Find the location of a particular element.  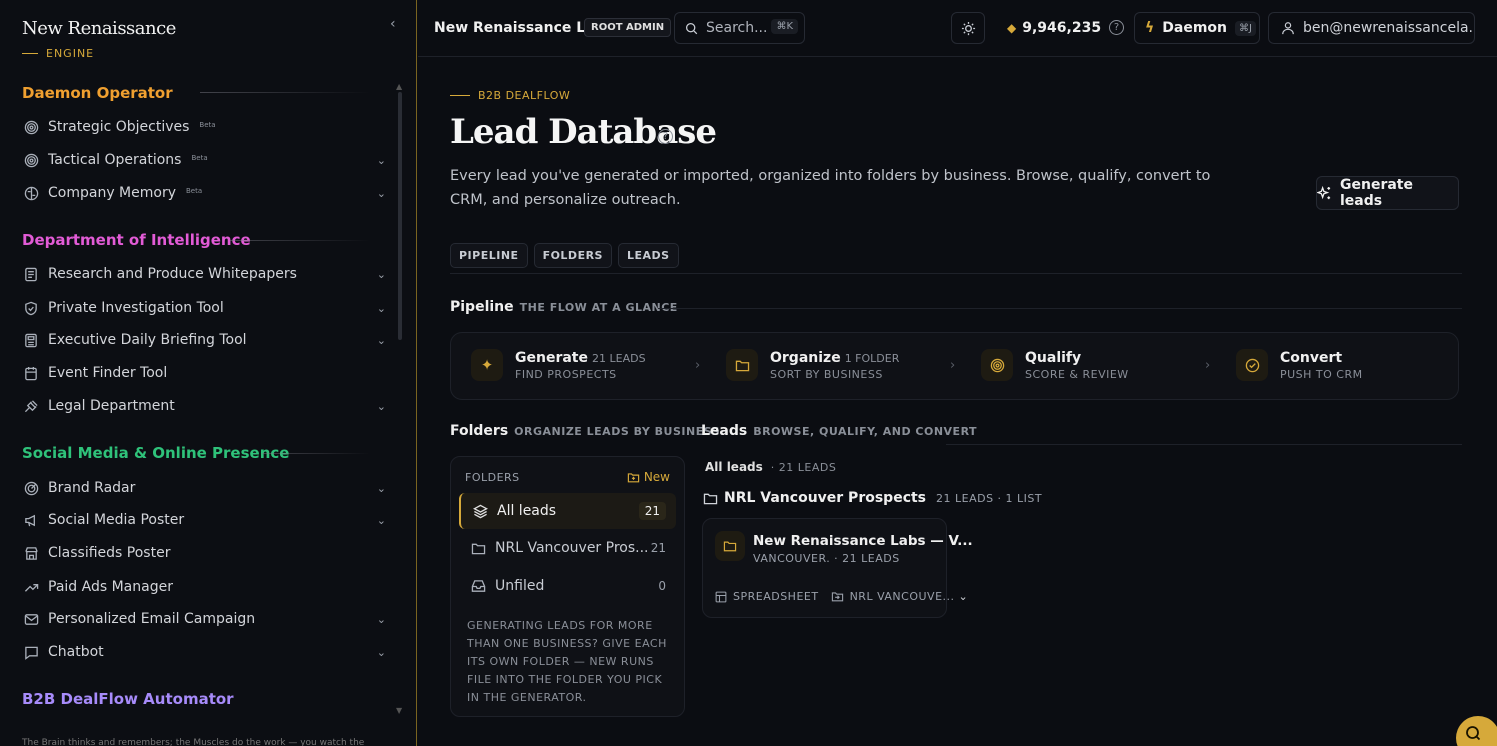

credits-balance: ◆ 9,946,235 is located at coordinates (1054, 28).